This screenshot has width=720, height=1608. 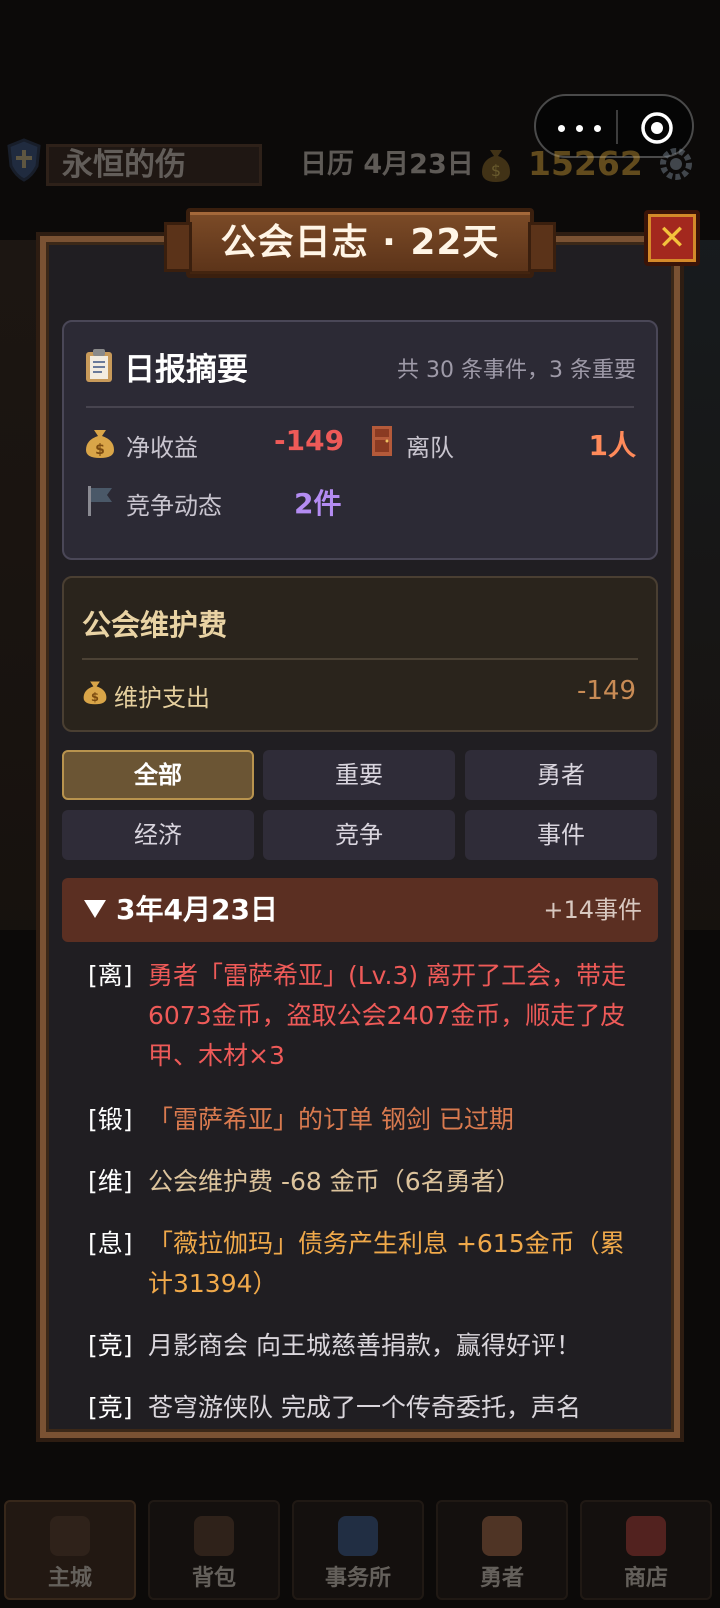 I want to click on log-tag: [息], so click(x=110, y=1243).